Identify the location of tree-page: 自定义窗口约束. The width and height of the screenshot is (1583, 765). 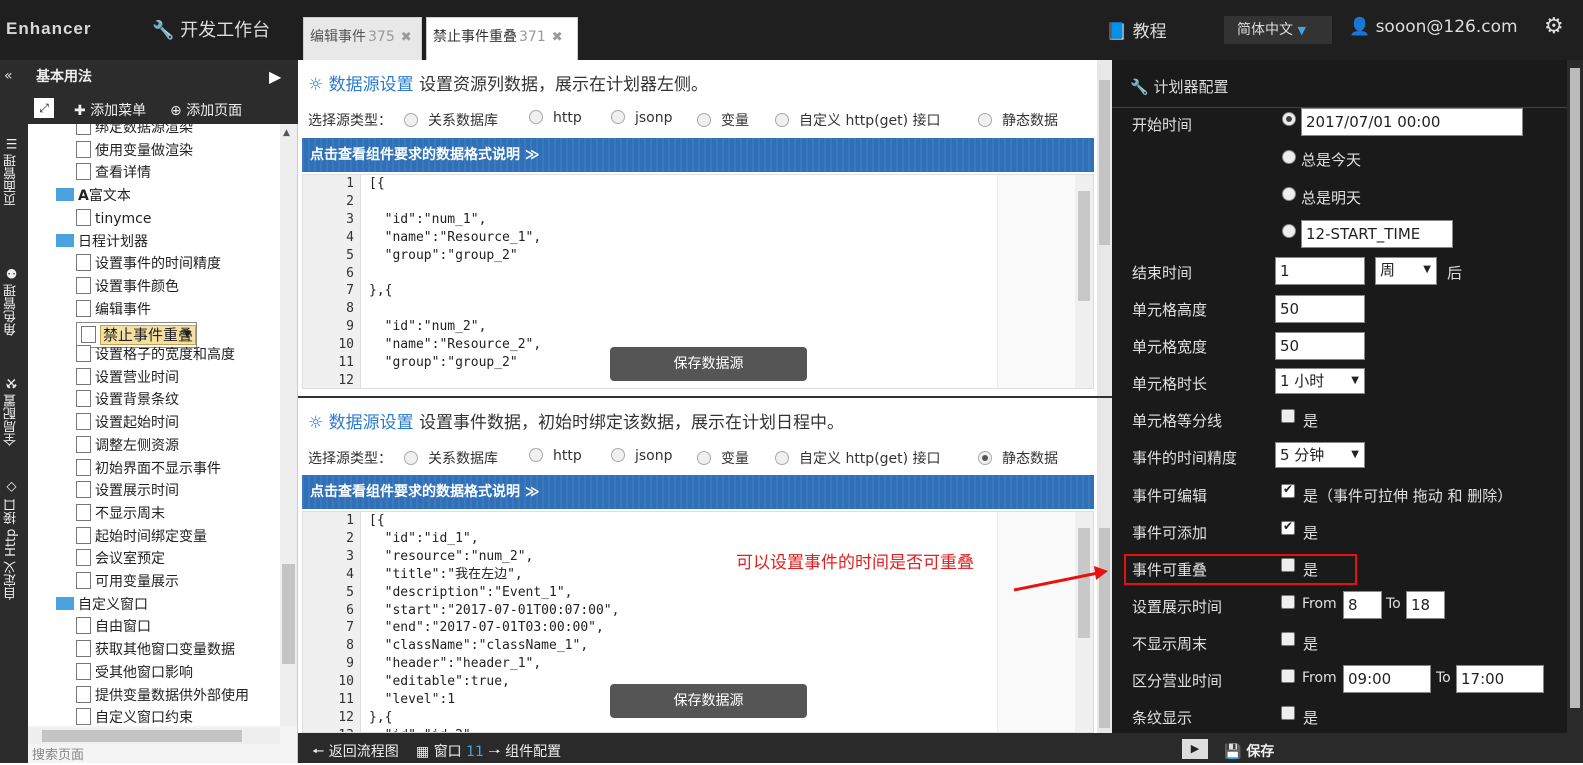
(134, 717).